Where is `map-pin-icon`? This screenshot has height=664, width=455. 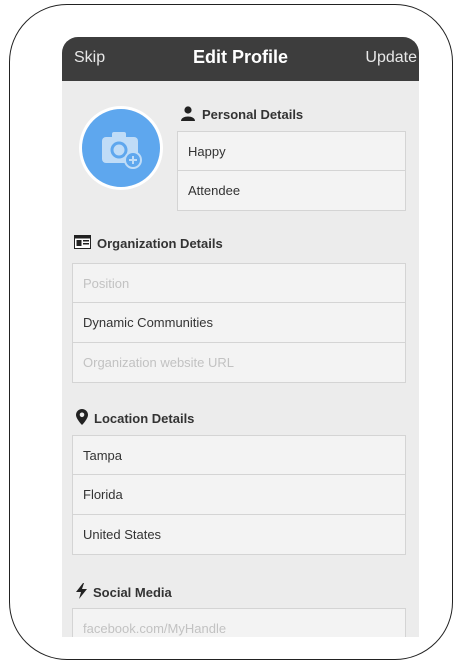 map-pin-icon is located at coordinates (82, 418).